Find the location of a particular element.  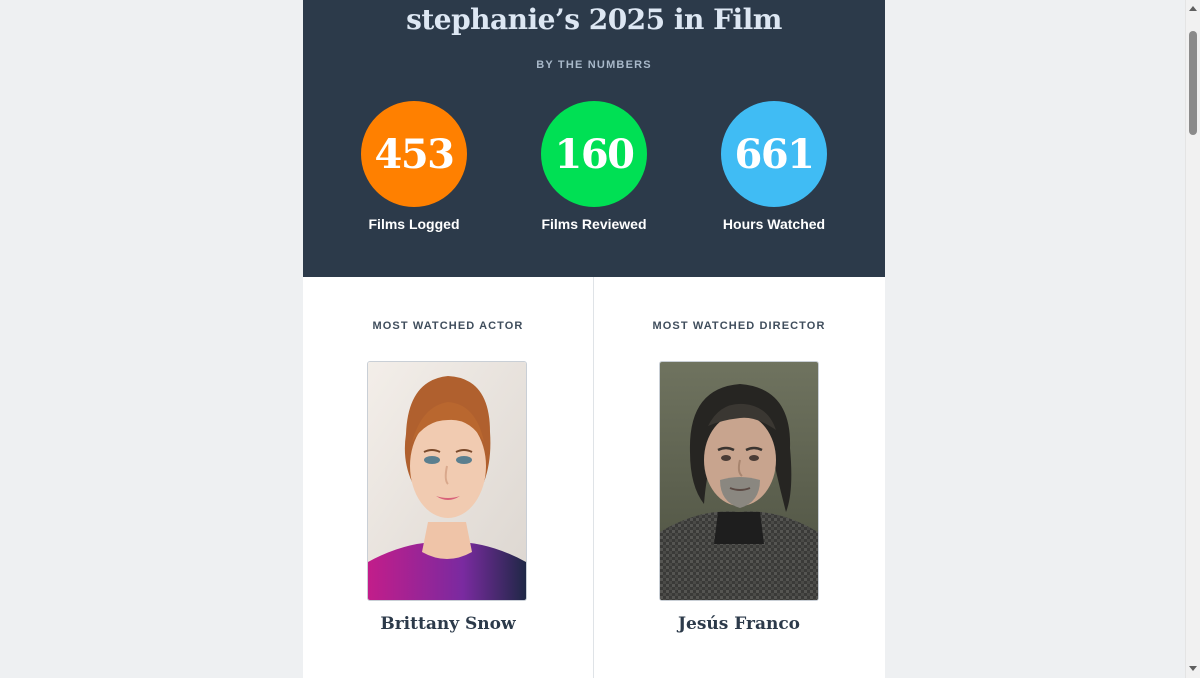

stat-label: Hours Watched is located at coordinates (774, 224).